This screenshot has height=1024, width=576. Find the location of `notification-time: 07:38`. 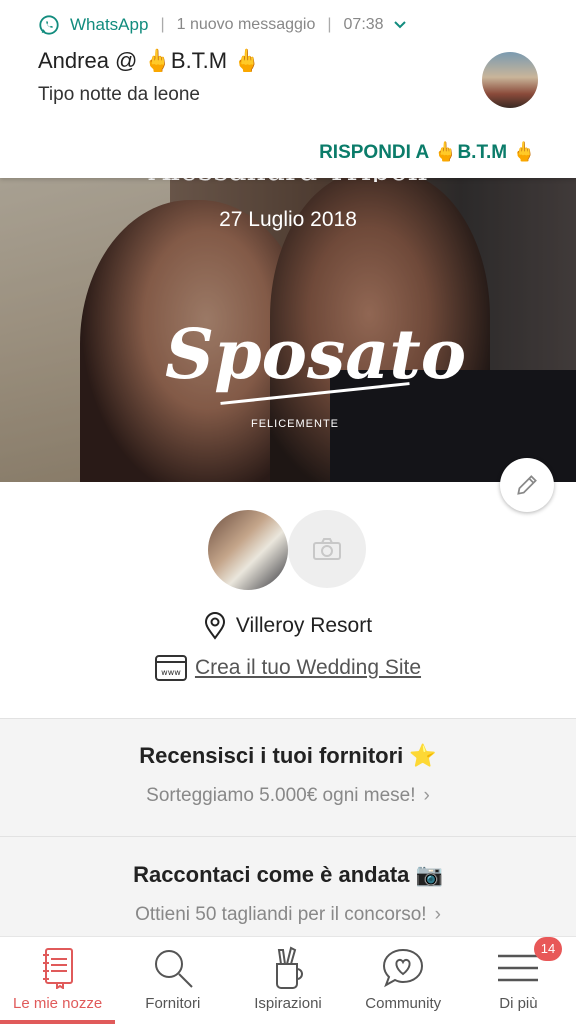

notification-time: 07:38 is located at coordinates (363, 24).